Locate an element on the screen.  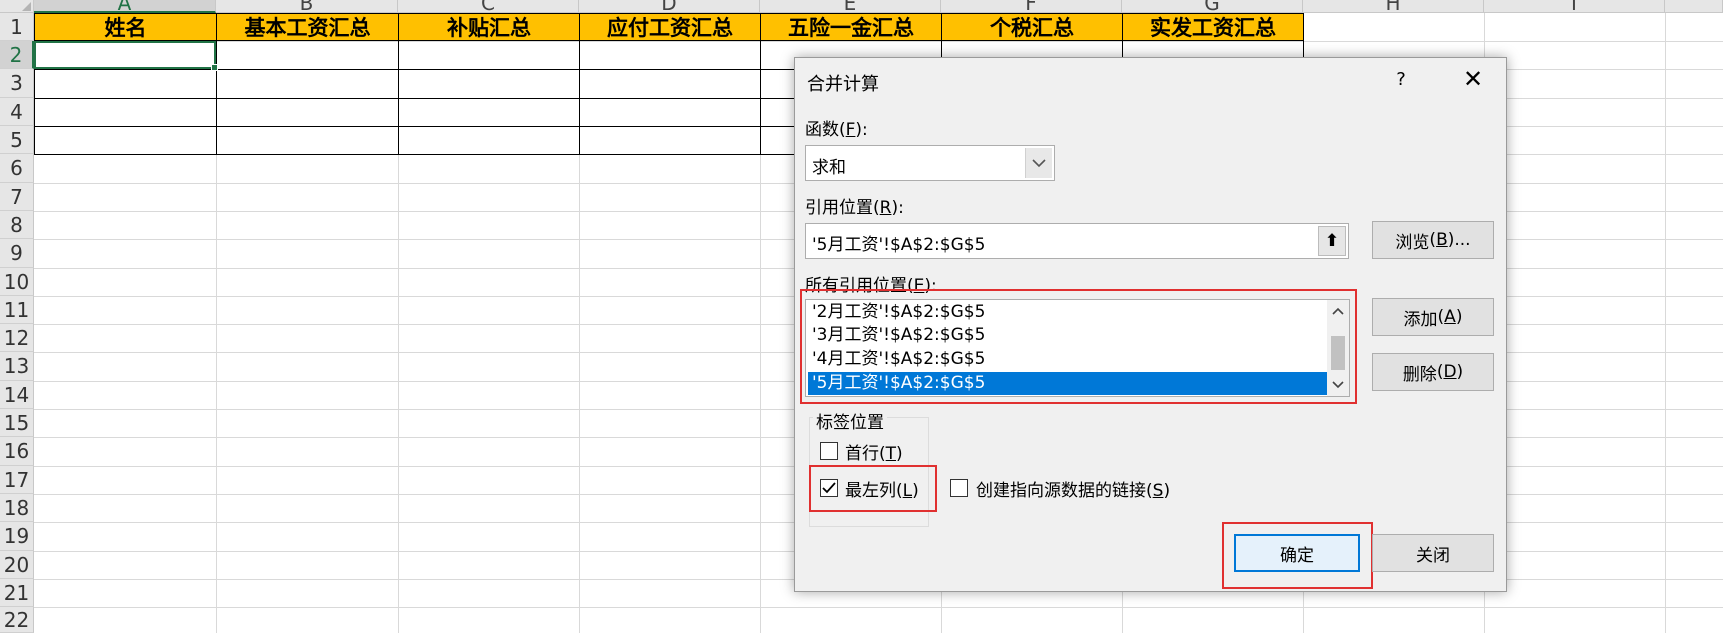
active-cell-a2 is located at coordinates (126, 56).